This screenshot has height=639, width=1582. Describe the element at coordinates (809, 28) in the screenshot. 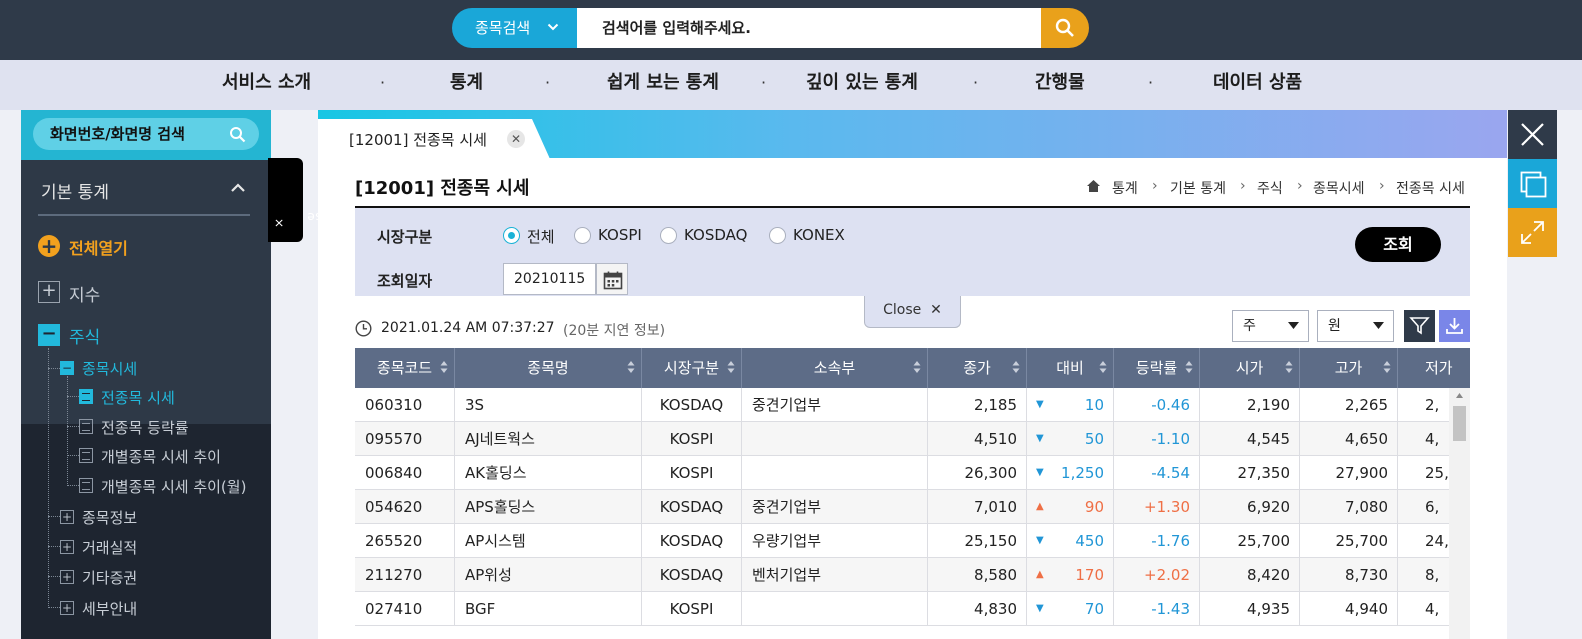

I see `search-input` at that location.